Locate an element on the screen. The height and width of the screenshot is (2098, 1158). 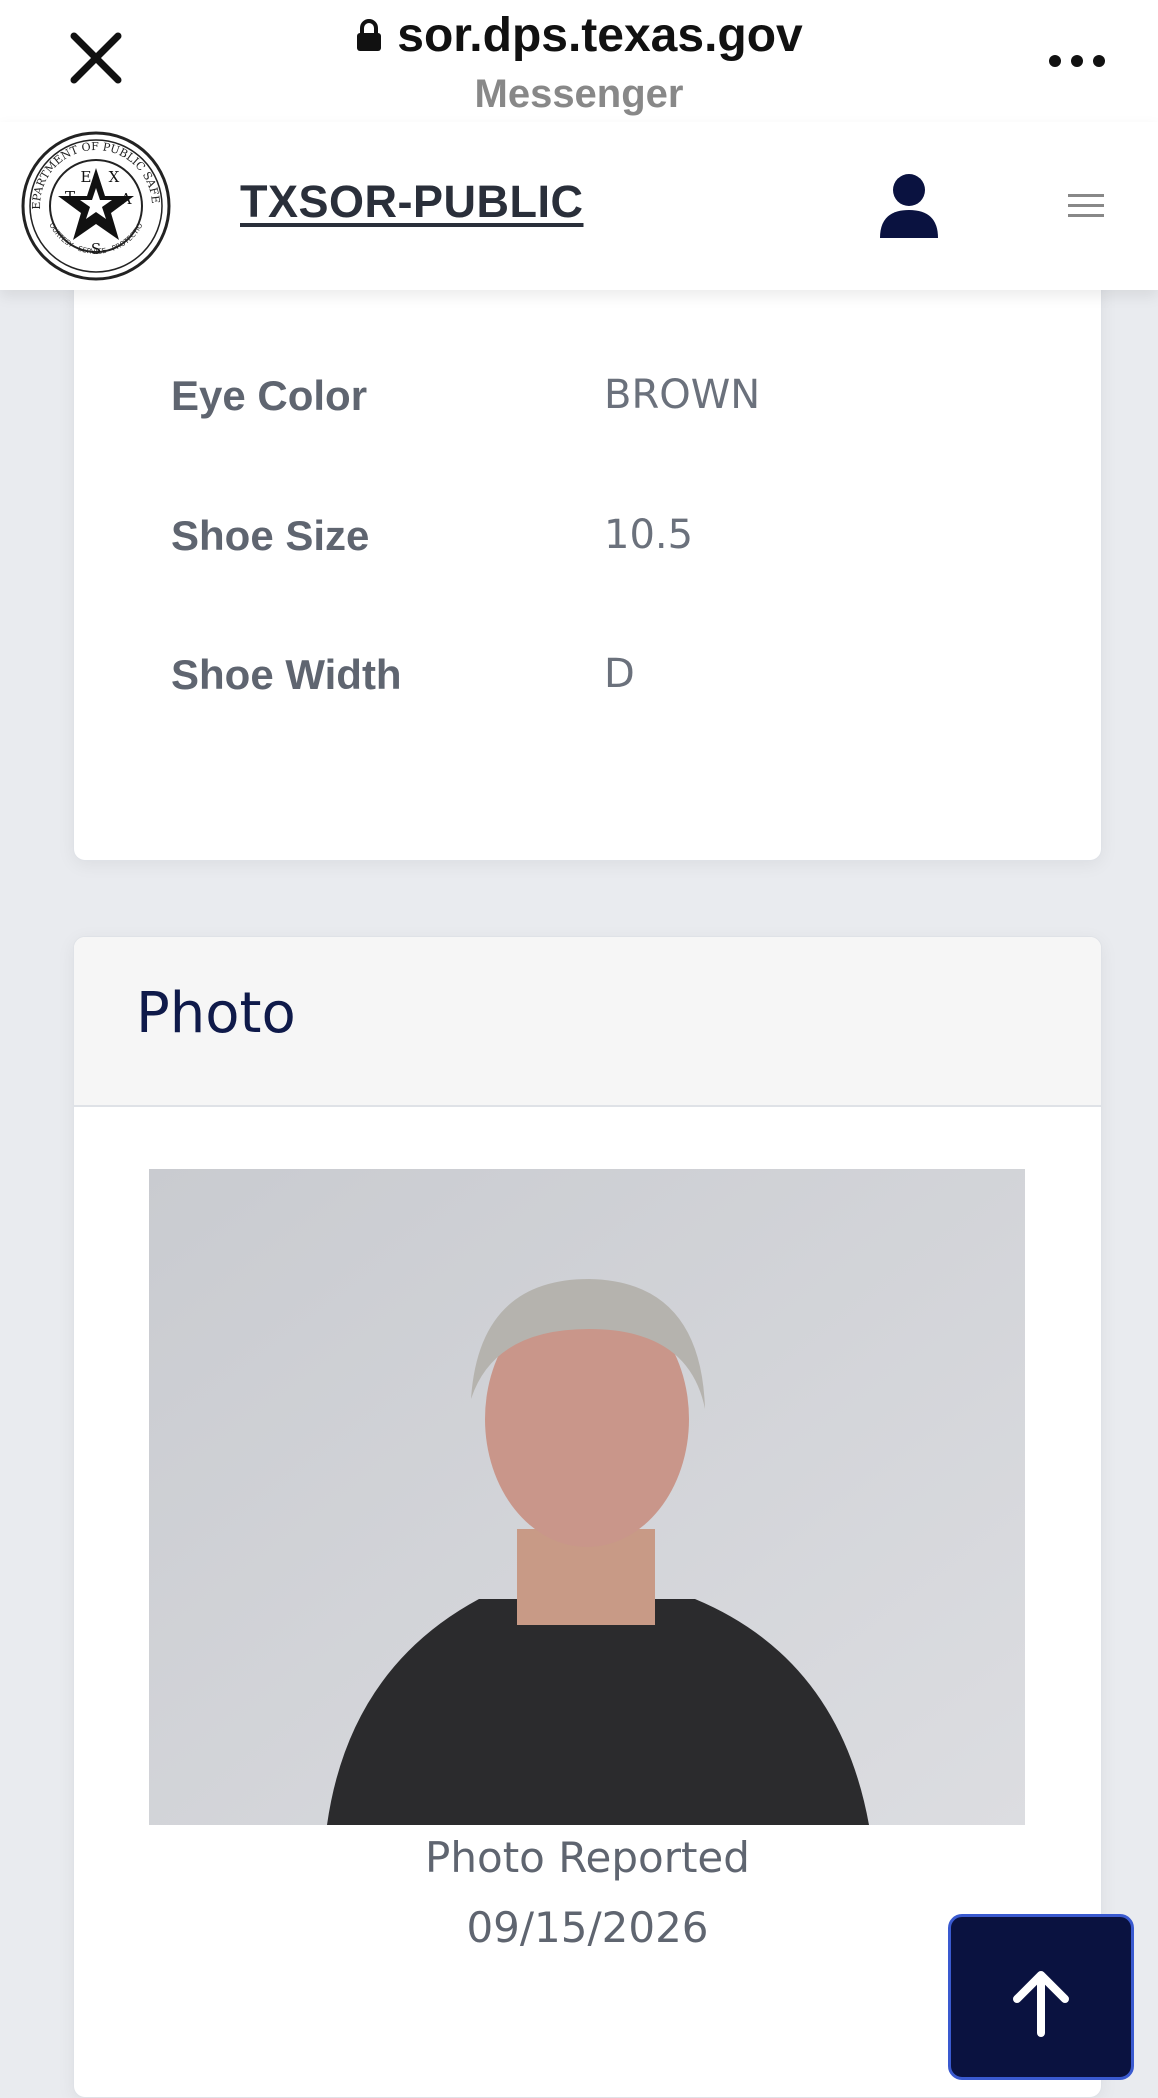
detail-value: 10.5 is located at coordinates (649, 535).